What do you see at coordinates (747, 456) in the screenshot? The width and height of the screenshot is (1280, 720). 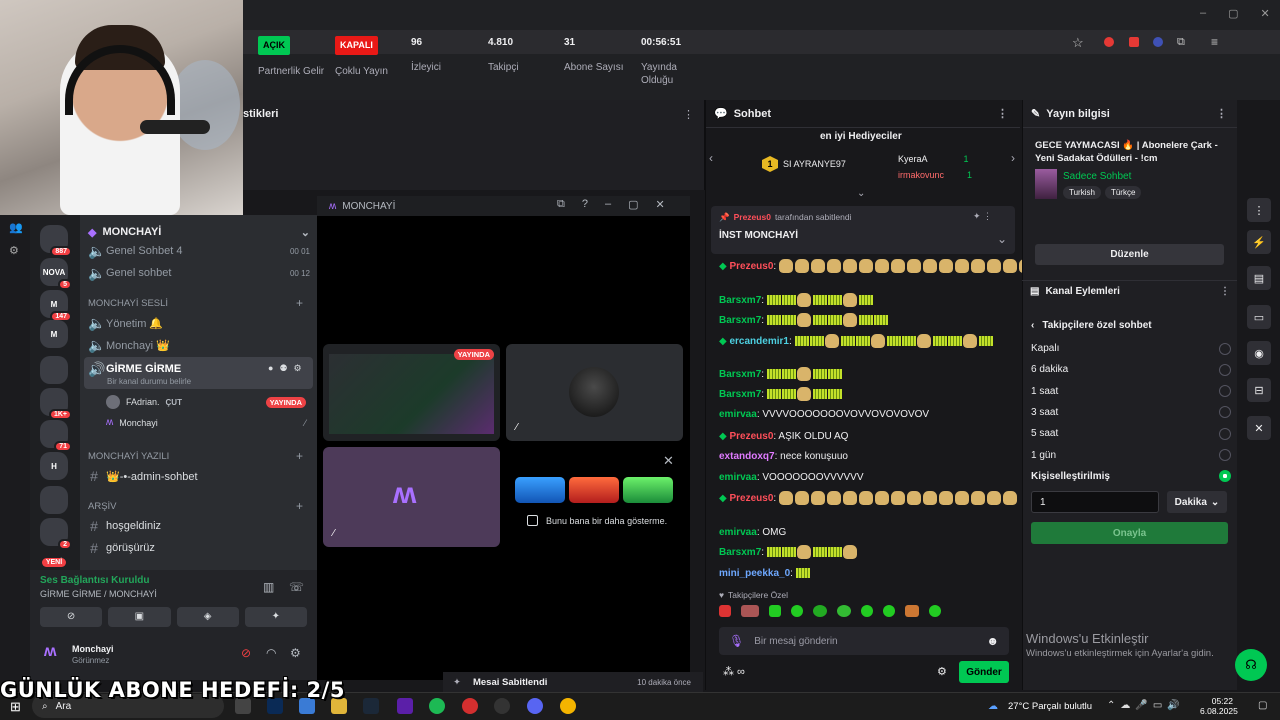 I see `chat-username: extandoxq7` at bounding box center [747, 456].